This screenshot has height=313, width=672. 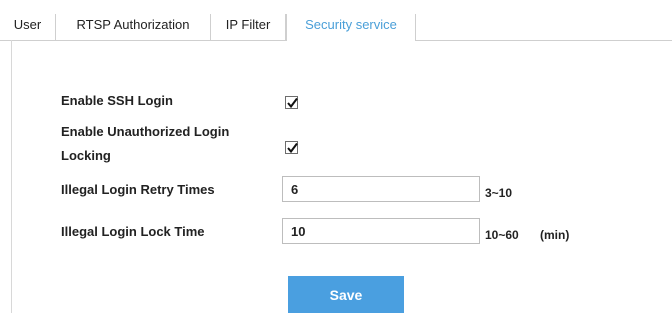 What do you see at coordinates (138, 189) in the screenshot?
I see `retry-times-label: Illegal Login Retry Times` at bounding box center [138, 189].